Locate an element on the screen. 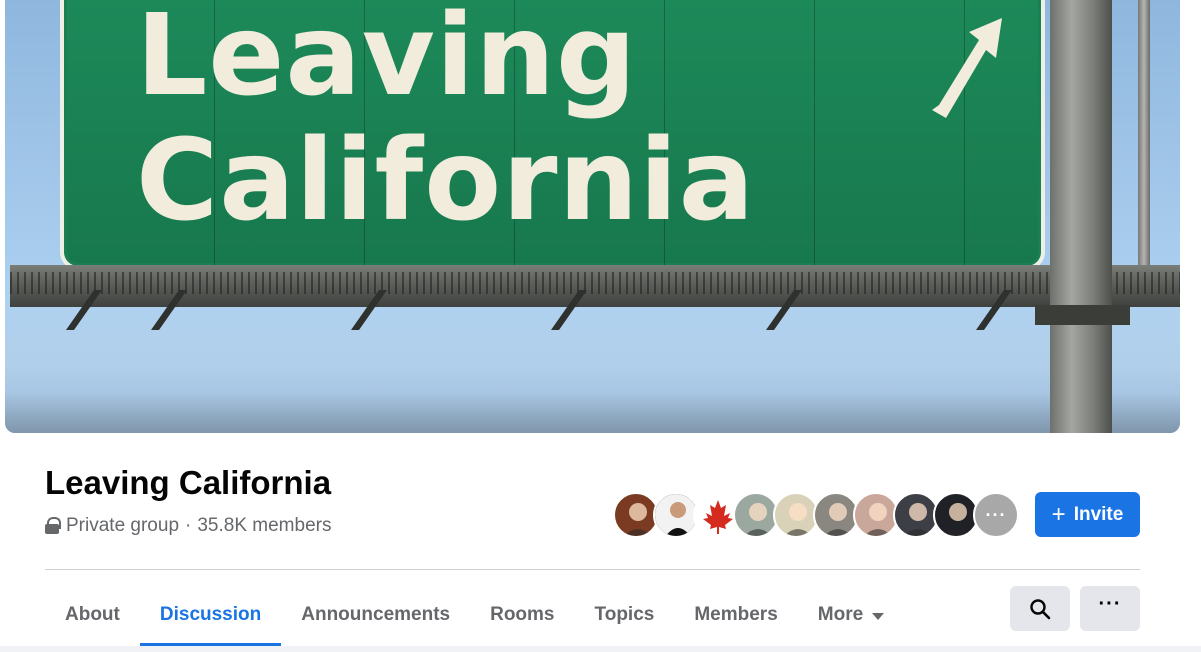 This screenshot has height=652, width=1201. tab-more: More is located at coordinates (851, 615).